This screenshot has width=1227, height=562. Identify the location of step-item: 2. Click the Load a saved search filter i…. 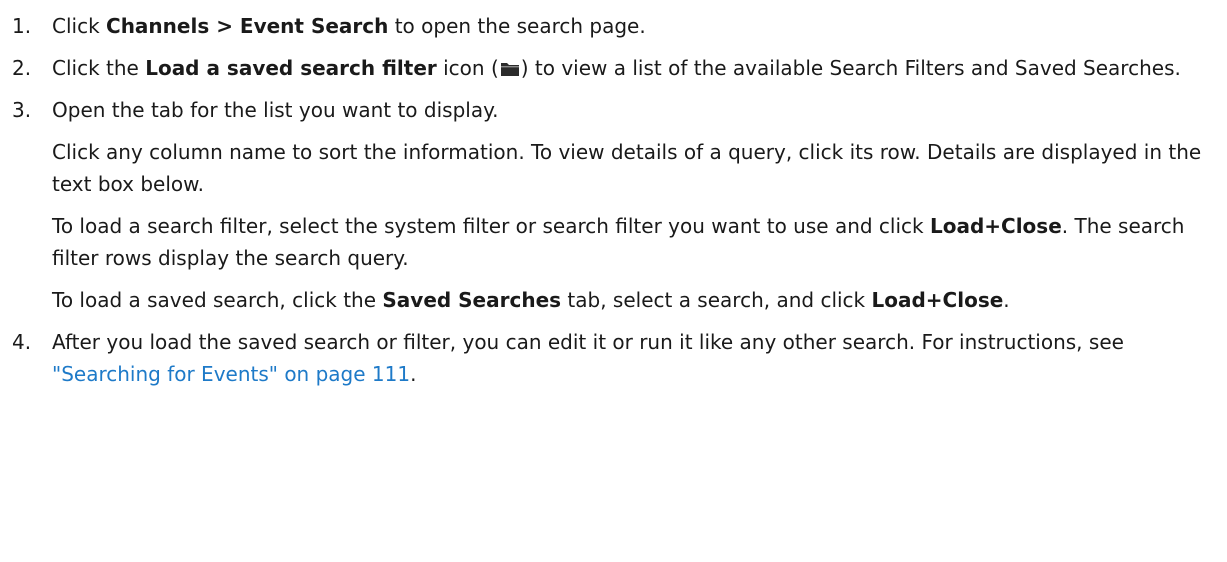
(613, 68).